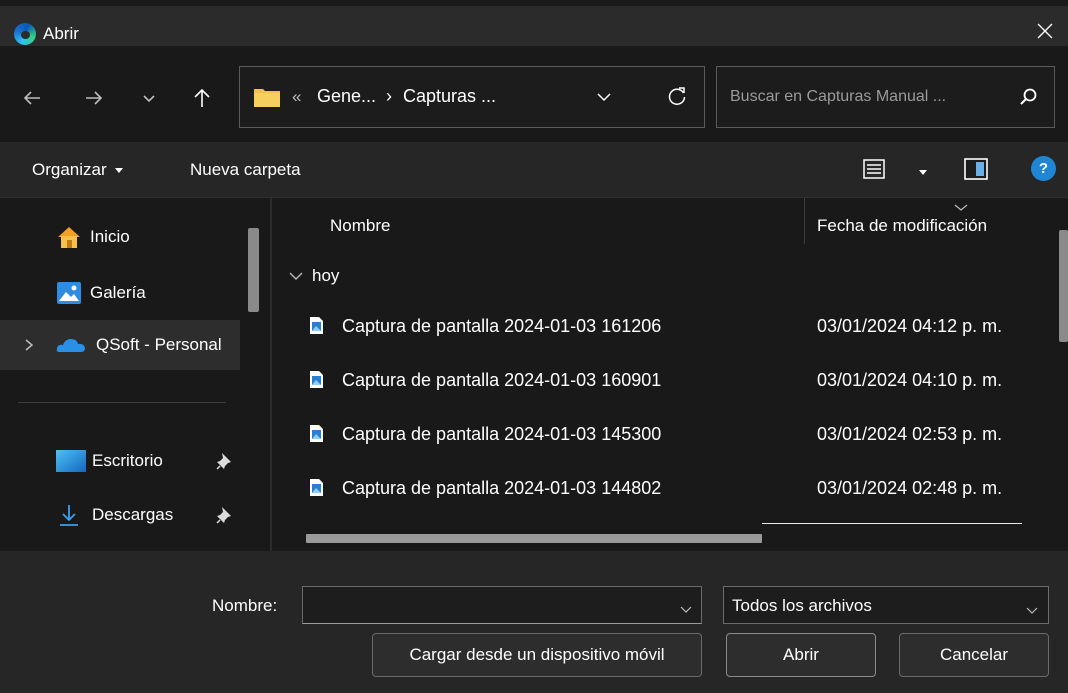  I want to click on file-date: 03/01/2024 04:12 p. m., so click(910, 326).